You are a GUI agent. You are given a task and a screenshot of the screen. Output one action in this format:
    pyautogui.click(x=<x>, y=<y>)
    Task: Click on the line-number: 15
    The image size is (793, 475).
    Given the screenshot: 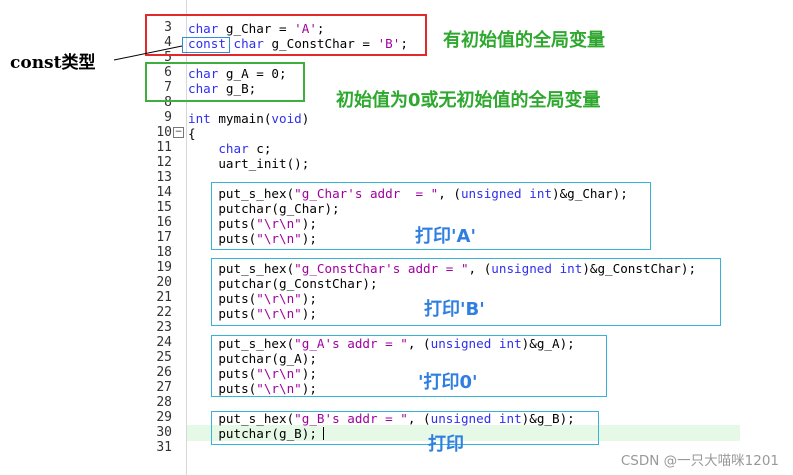 What is the action you would take?
    pyautogui.click(x=164, y=207)
    